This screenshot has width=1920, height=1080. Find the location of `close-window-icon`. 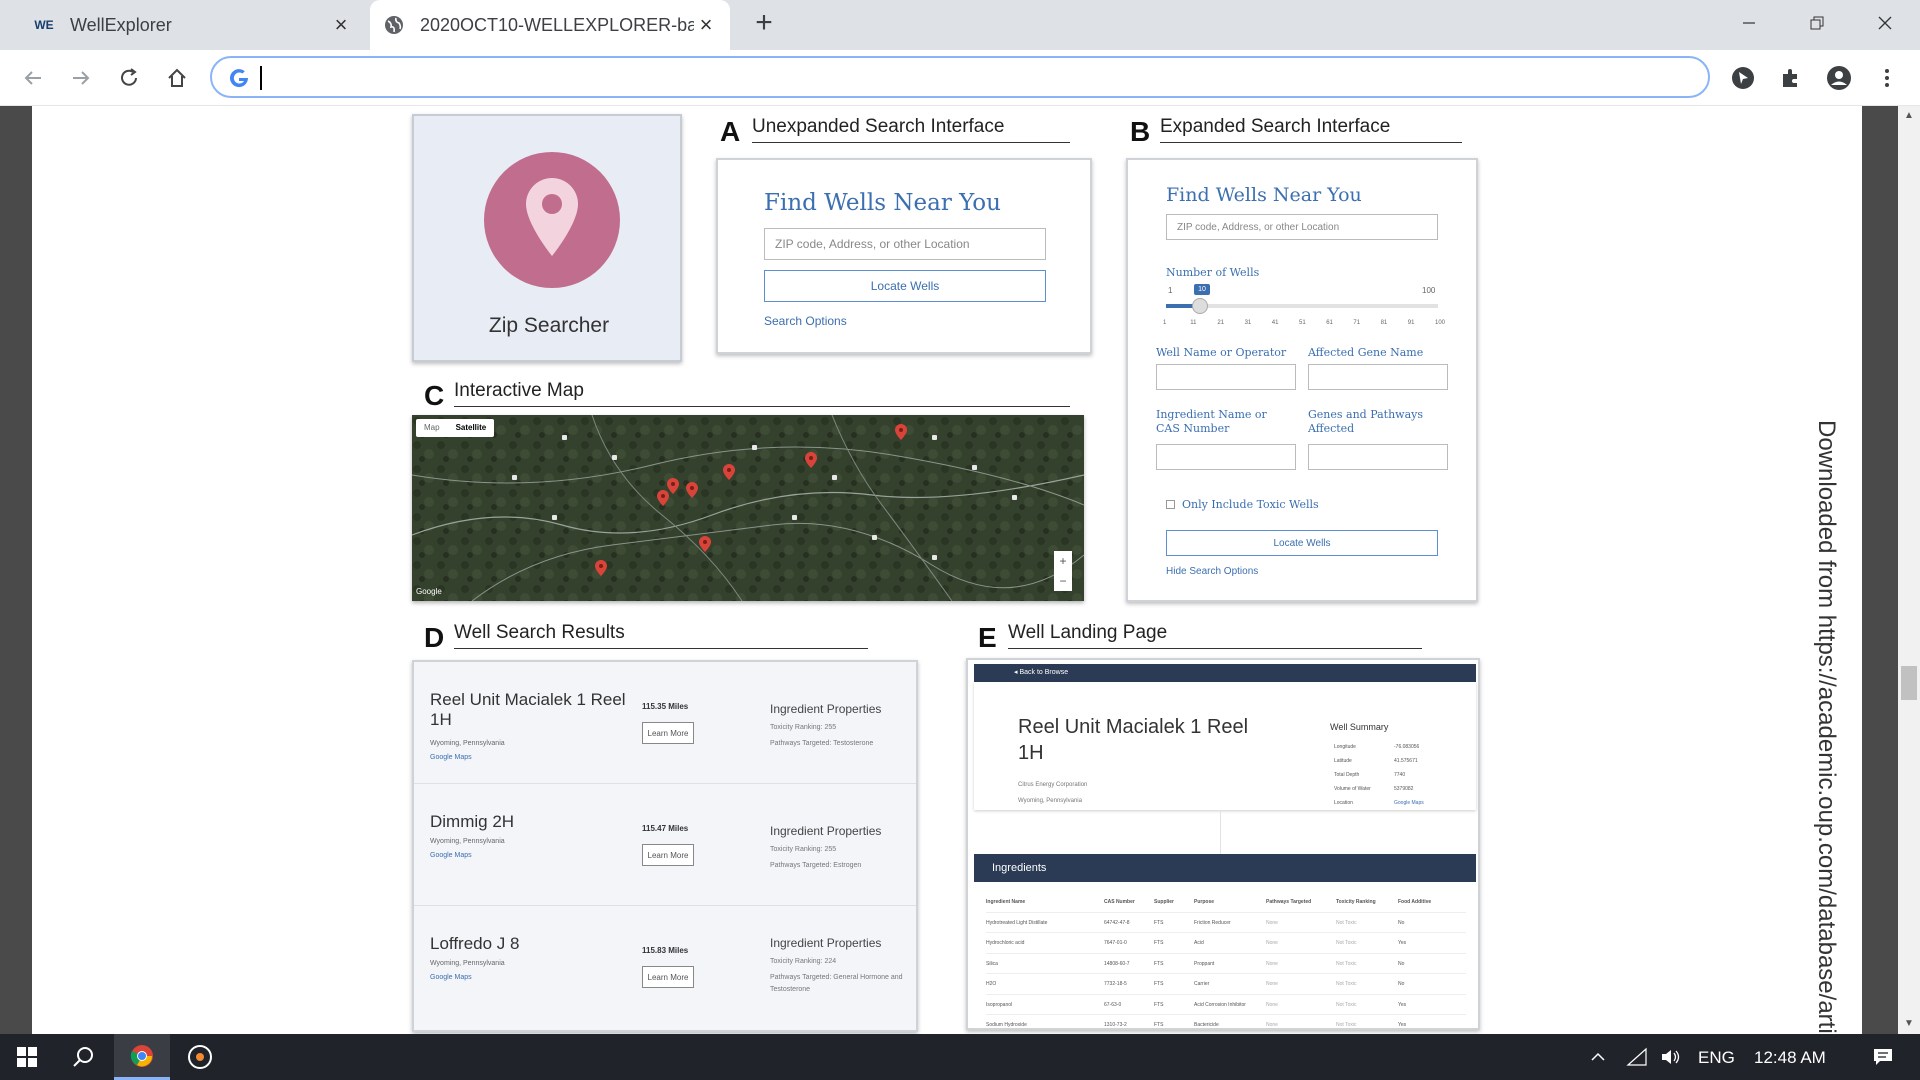

close-window-icon is located at coordinates (1885, 22).